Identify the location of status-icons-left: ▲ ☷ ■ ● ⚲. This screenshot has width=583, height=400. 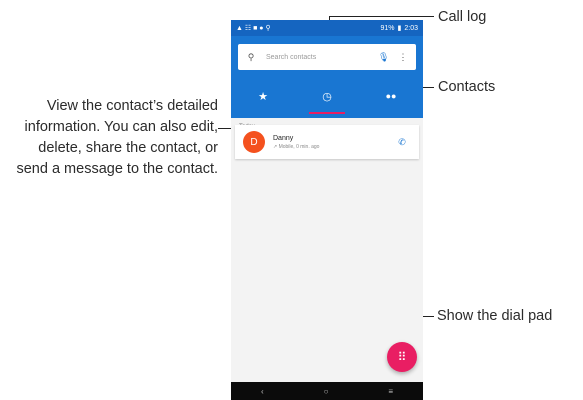
(253, 28).